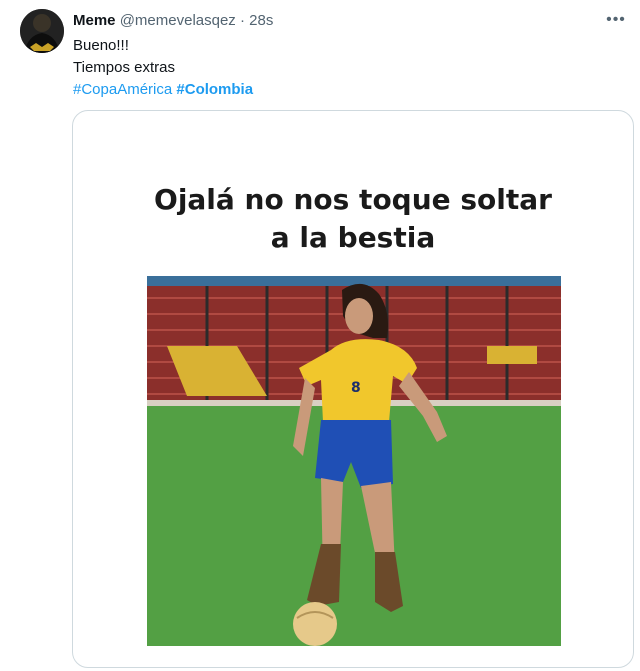 The image size is (640, 671). Describe the element at coordinates (353, 219) in the screenshot. I see `meme-caption: Ojalá no nos toque soltar a la bestia` at that location.